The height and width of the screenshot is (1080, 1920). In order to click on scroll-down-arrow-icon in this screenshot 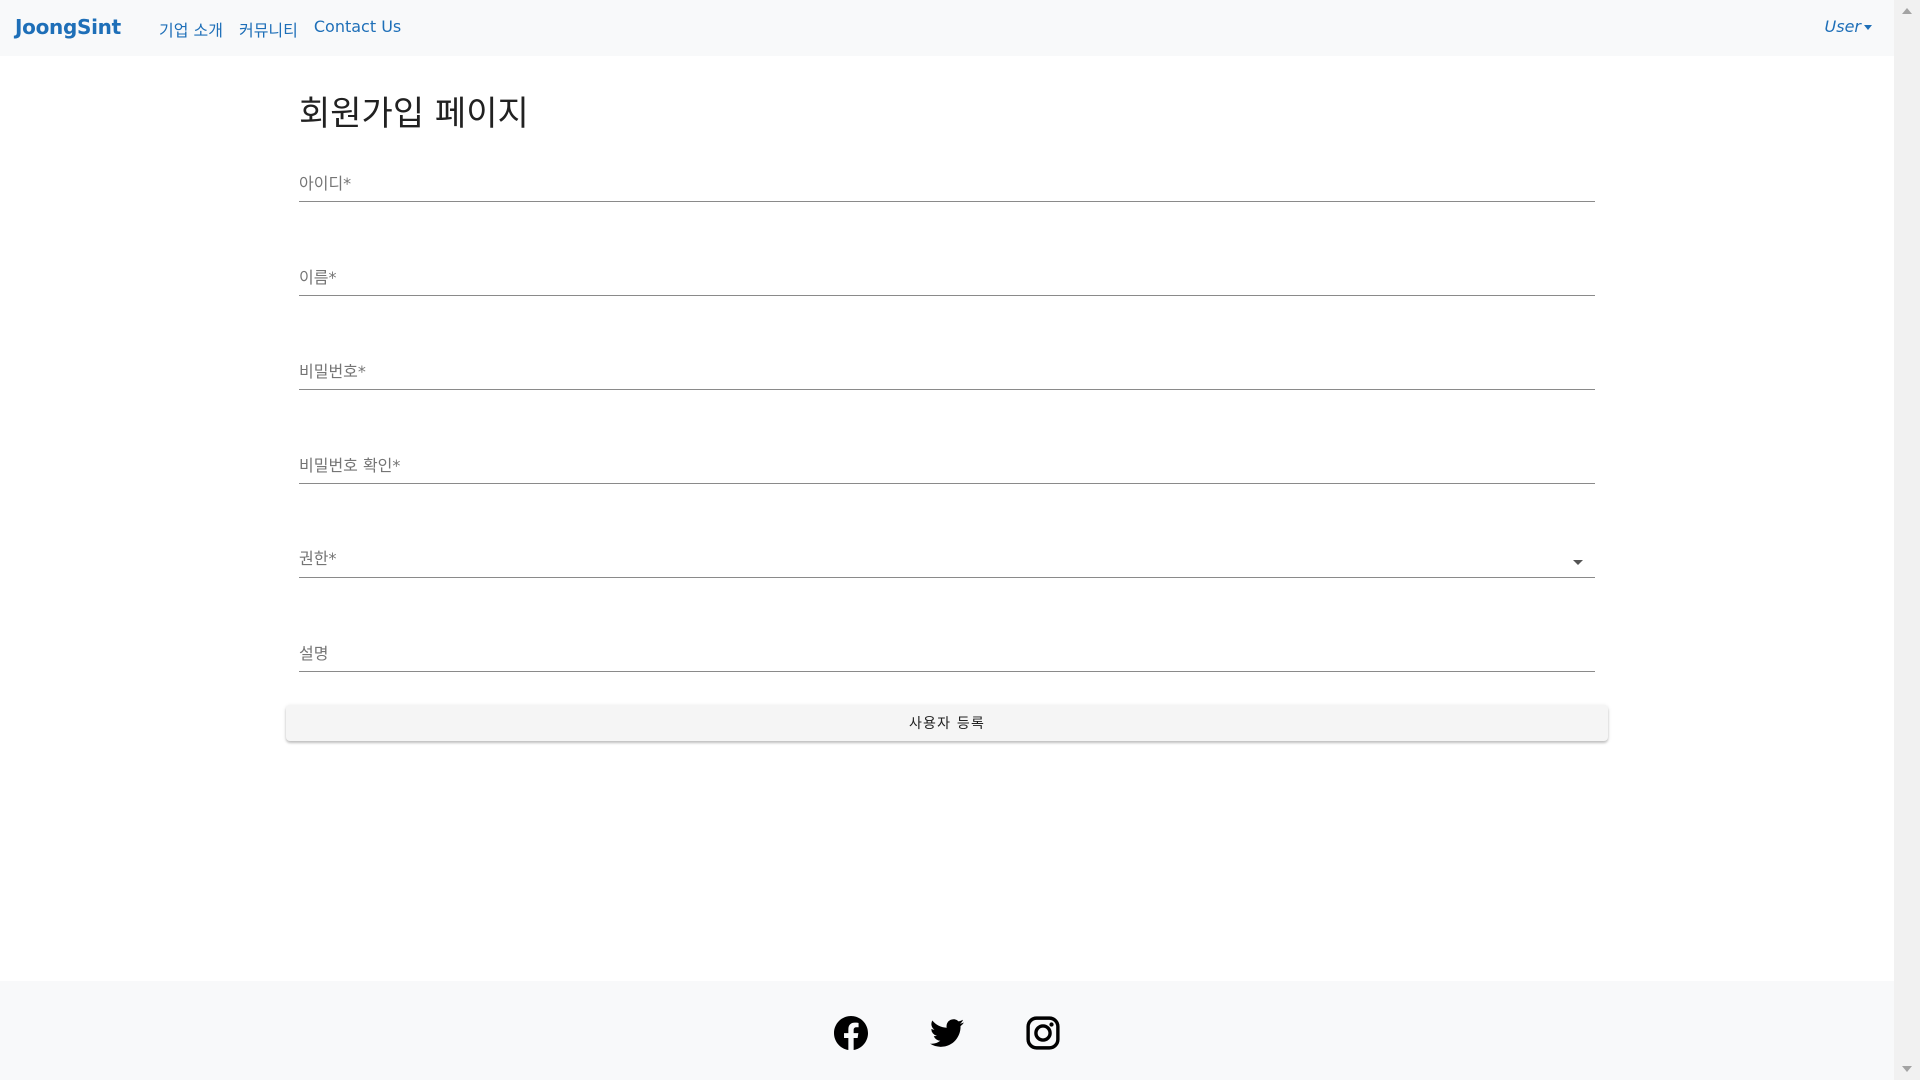, I will do `click(1907, 1069)`.